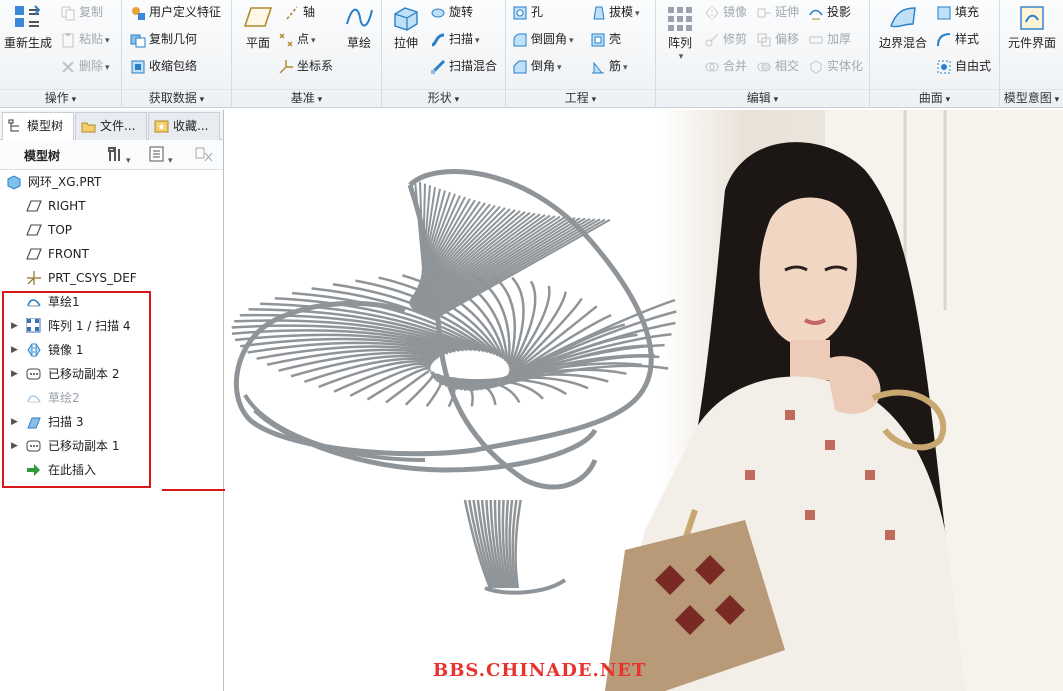 The height and width of the screenshot is (691, 1063). I want to click on group-label-surface: 曲面, so click(934, 97).